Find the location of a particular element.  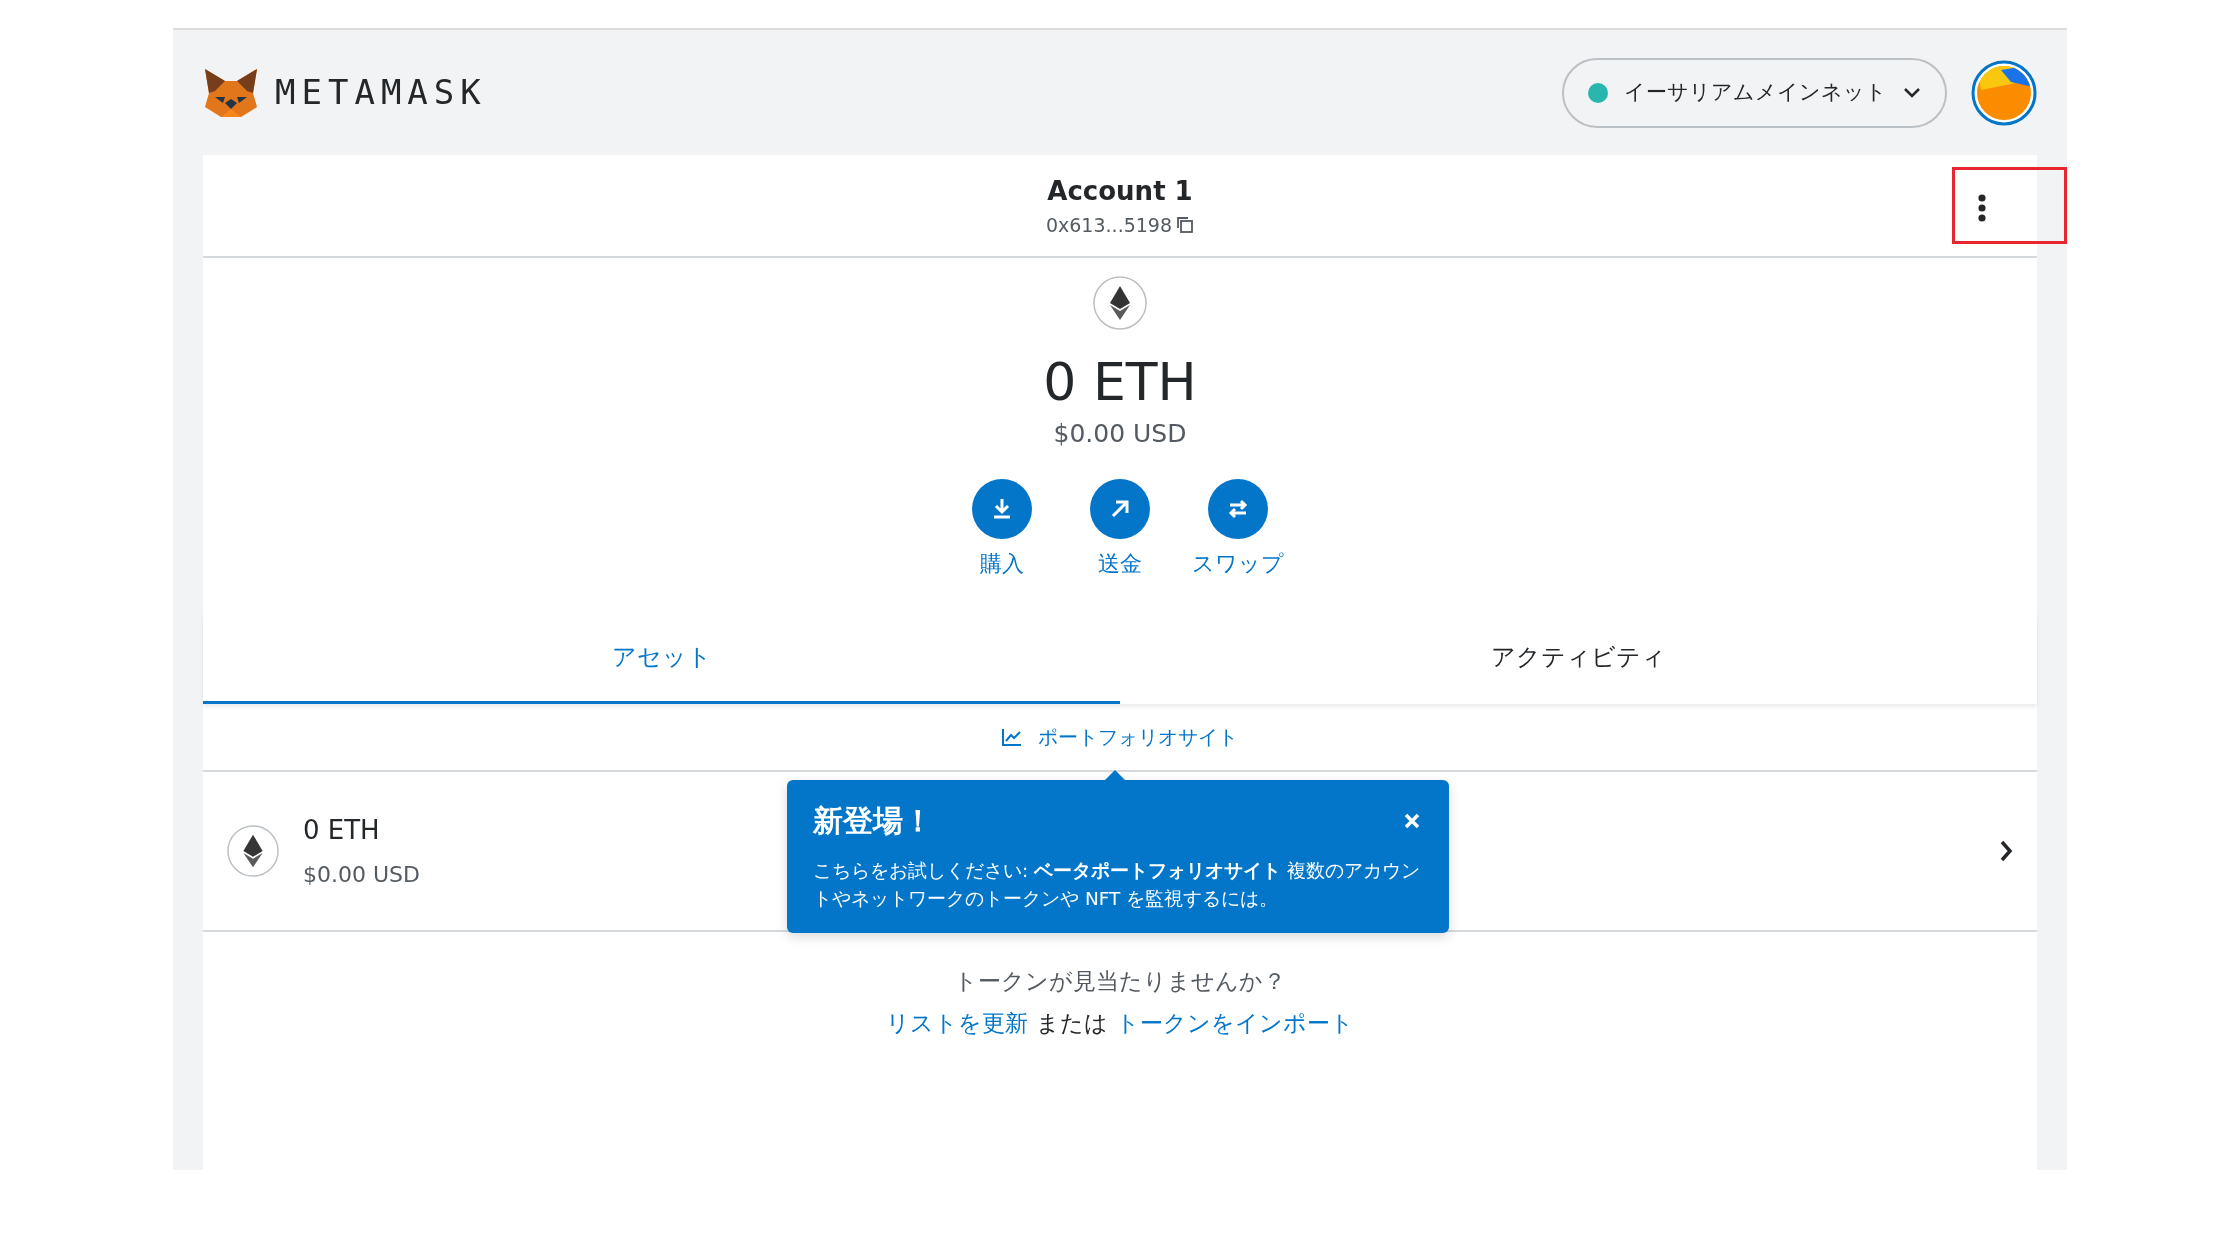

import-tokens-link: トークンをインポート is located at coordinates (1235, 1023).